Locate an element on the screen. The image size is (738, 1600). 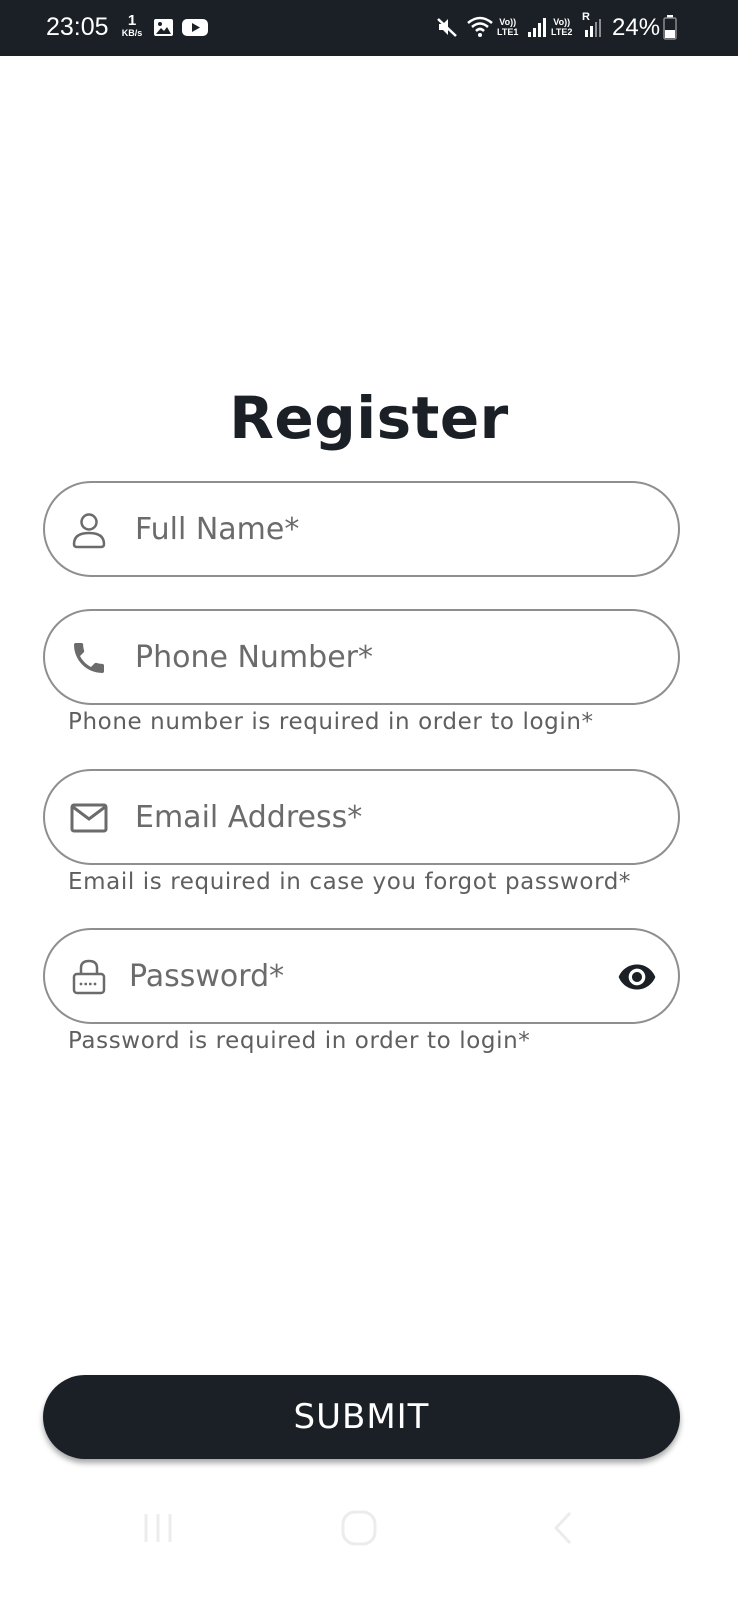
phone-field is located at coordinates (361, 657).